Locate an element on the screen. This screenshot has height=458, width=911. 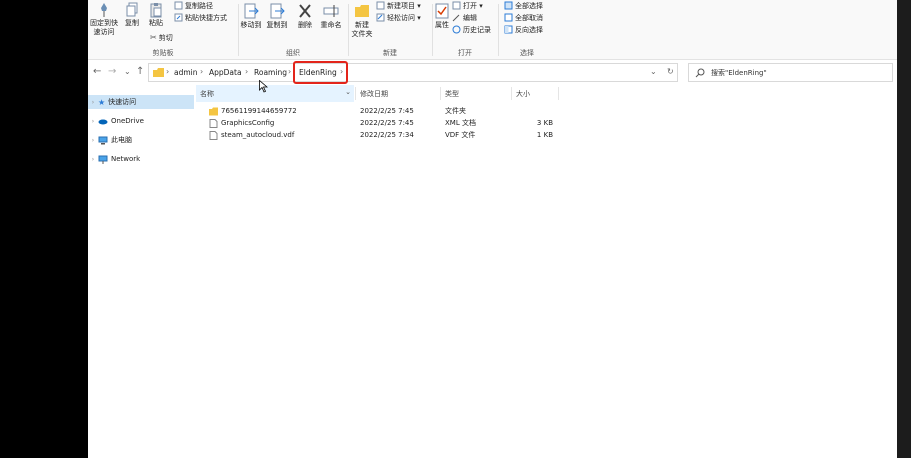
paste-icon is located at coordinates (156, 10).